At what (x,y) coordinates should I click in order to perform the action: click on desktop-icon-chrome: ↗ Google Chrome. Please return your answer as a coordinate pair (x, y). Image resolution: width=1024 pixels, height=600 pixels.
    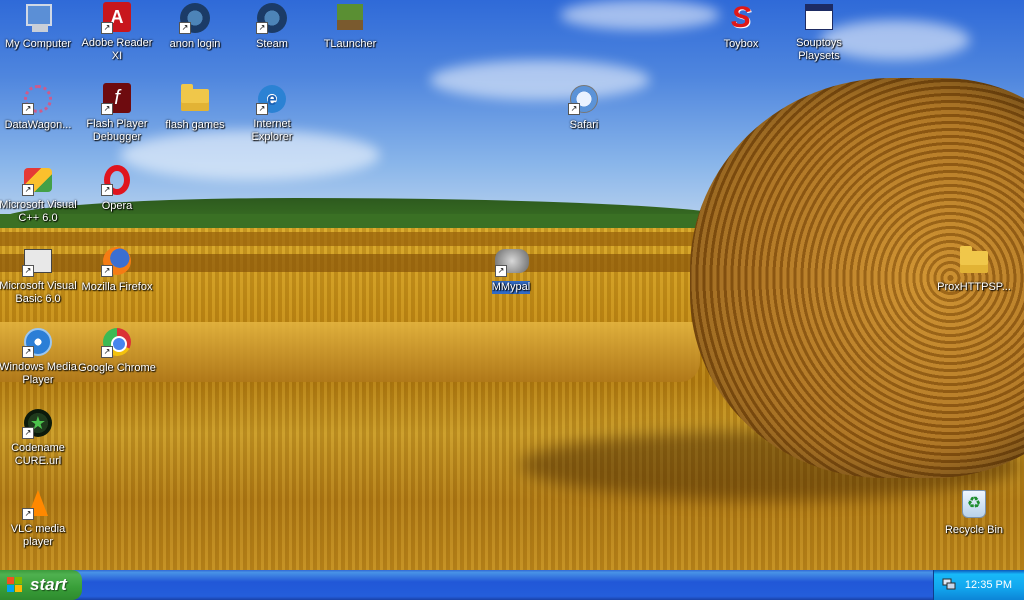
    Looking at the image, I should click on (117, 351).